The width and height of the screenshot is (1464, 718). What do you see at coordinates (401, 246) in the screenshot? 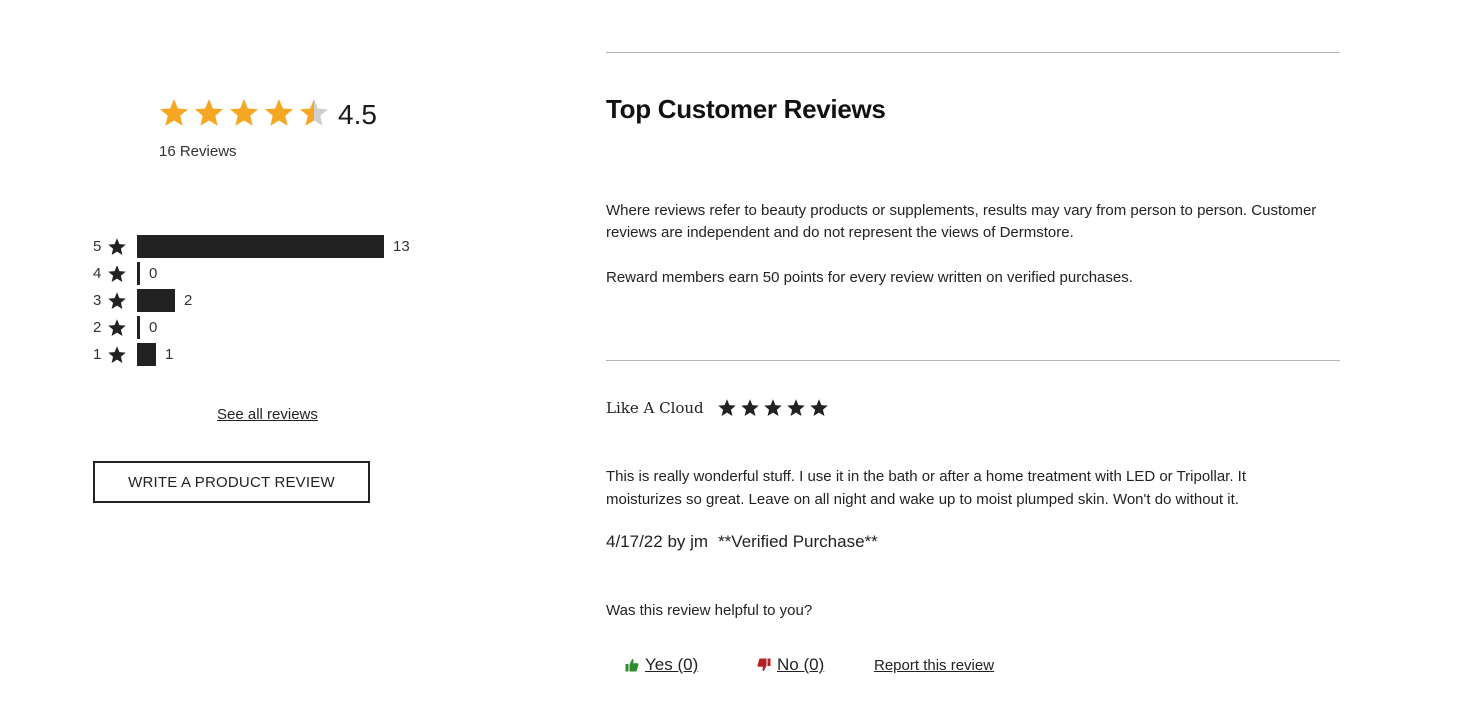
I see `histogram-count: 13` at bounding box center [401, 246].